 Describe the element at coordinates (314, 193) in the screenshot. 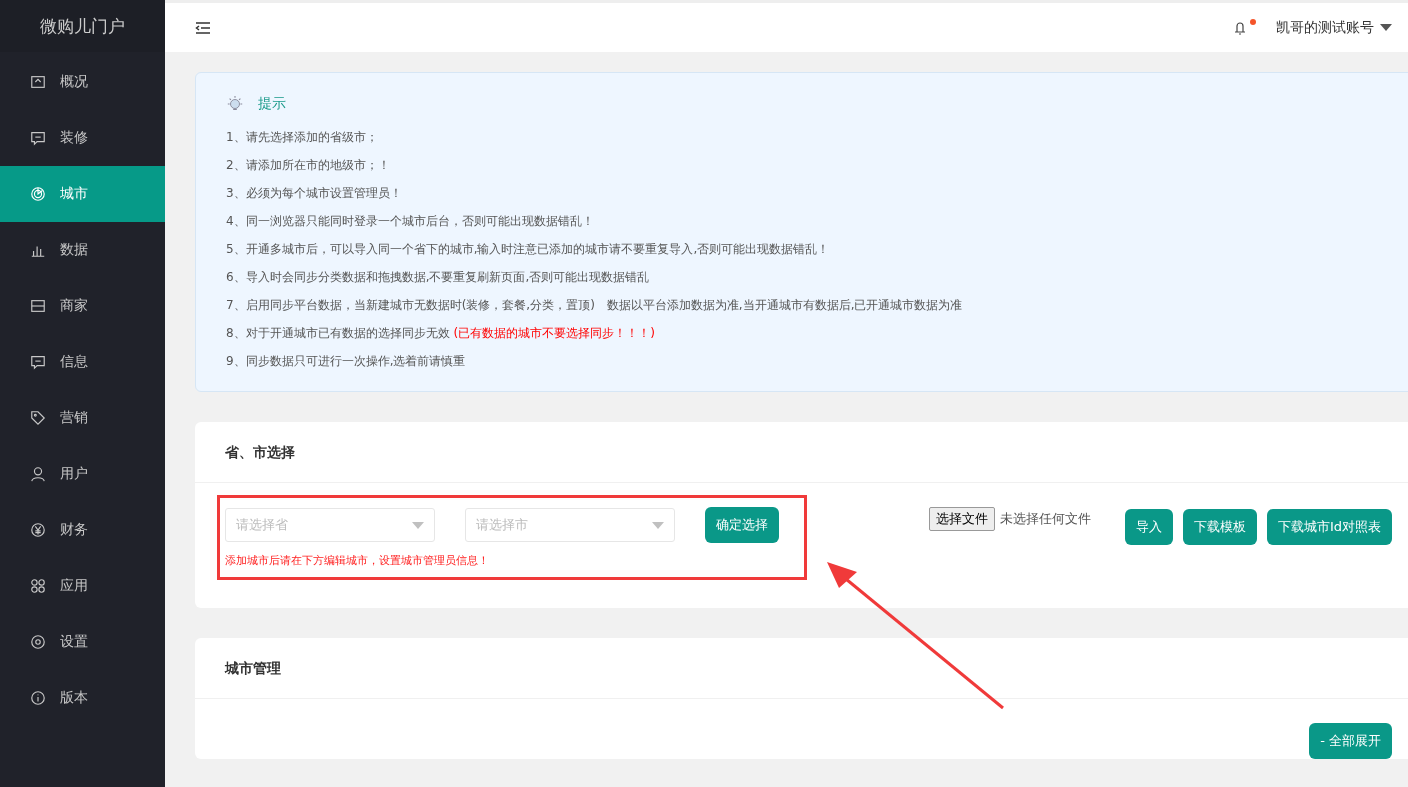

I see `tip-text: 3、必须为每个城市设置管理员！` at that location.